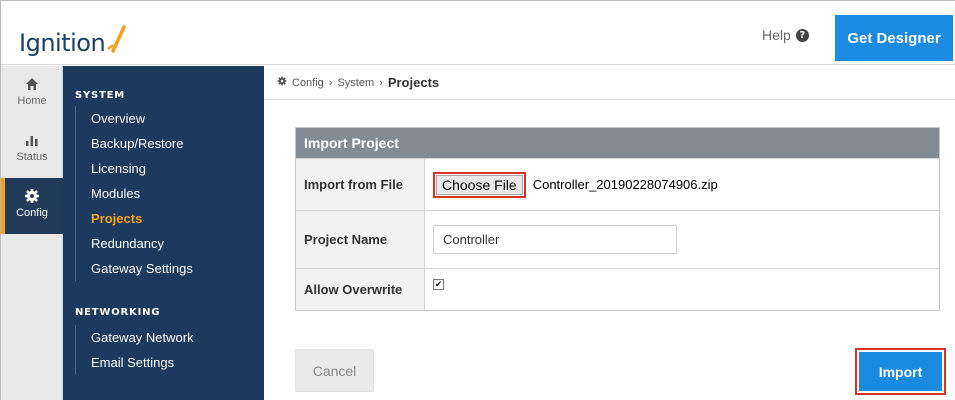 Image resolution: width=955 pixels, height=400 pixels. I want to click on left-rail: Home Status Config, so click(32, 233).